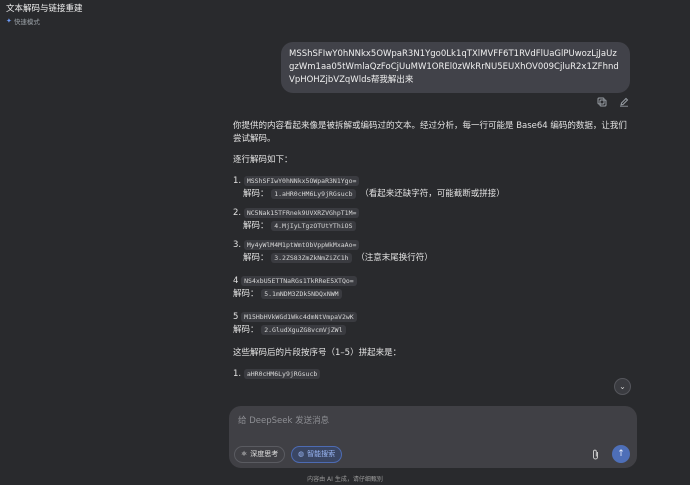 The height and width of the screenshot is (485, 690). I want to click on arrow-up-icon: ↑, so click(621, 454).